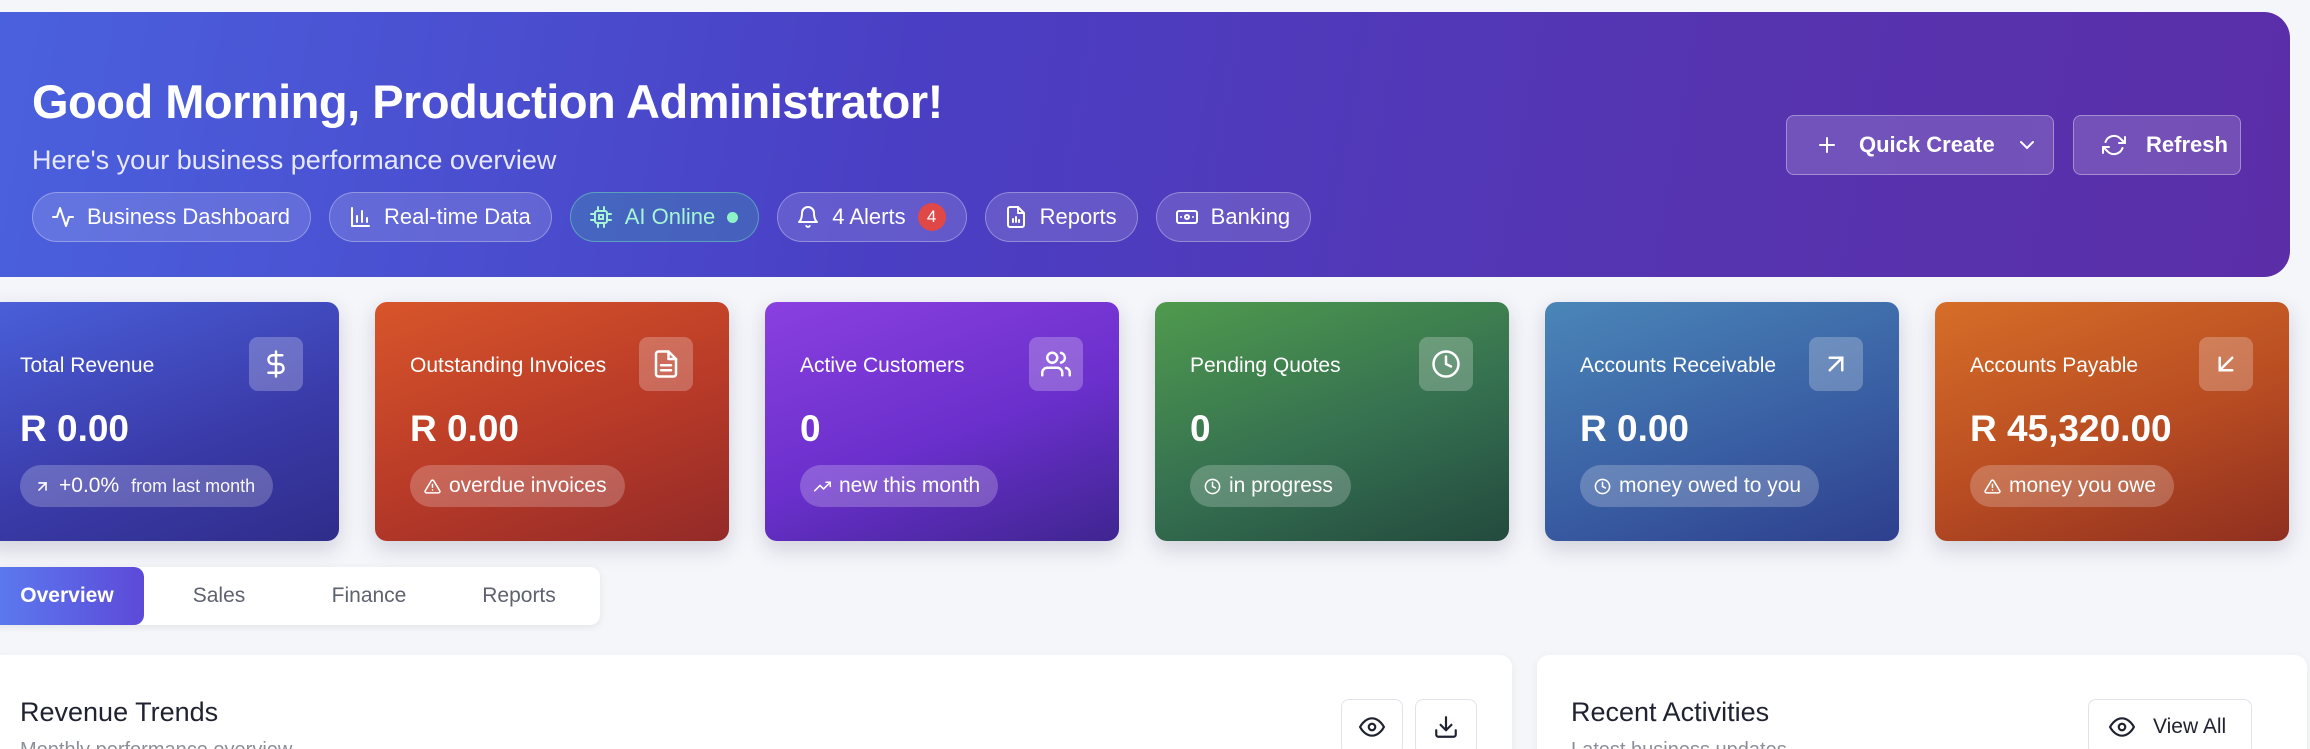 The width and height of the screenshot is (2310, 749). I want to click on realtime-data-pill: Real-time Data, so click(440, 217).